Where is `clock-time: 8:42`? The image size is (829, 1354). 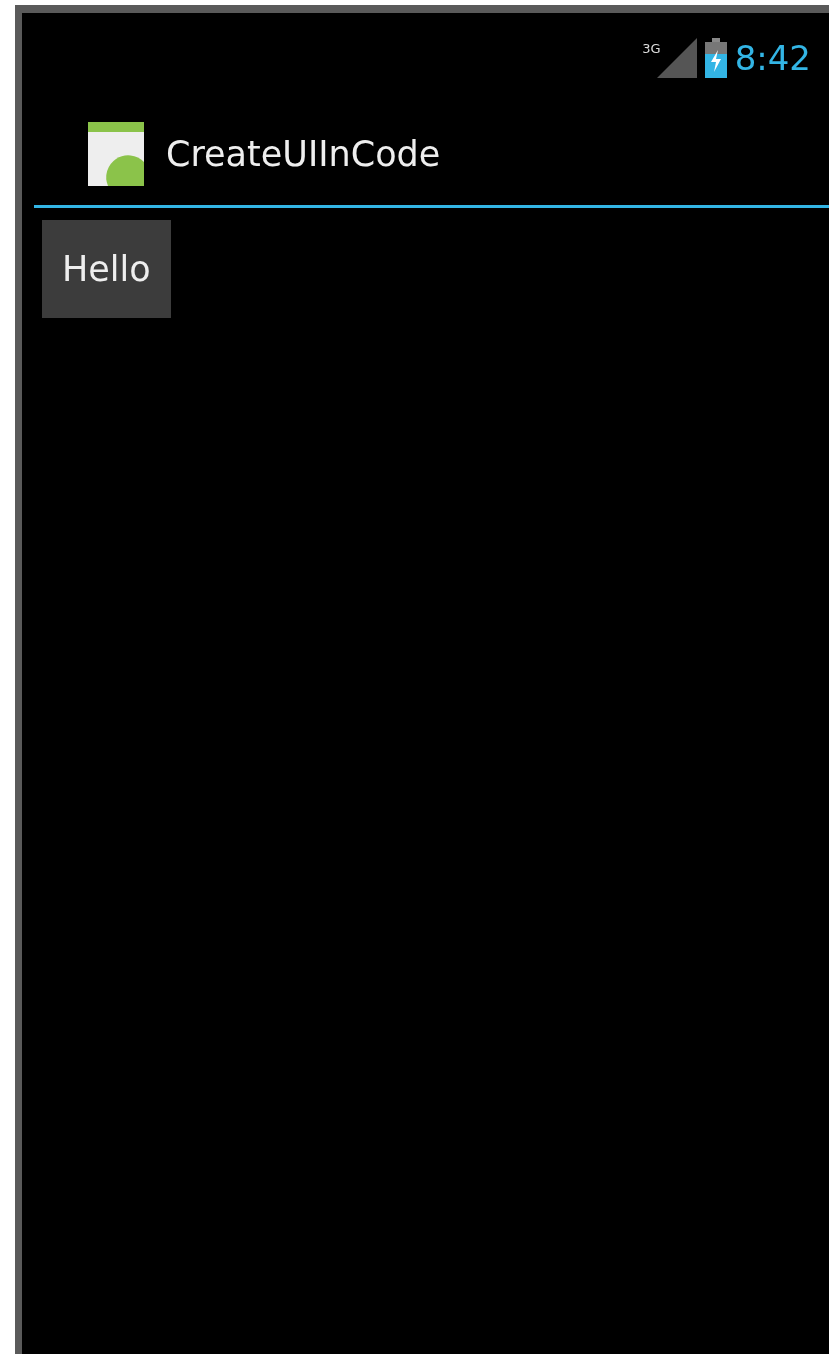
clock-time: 8:42 is located at coordinates (772, 58).